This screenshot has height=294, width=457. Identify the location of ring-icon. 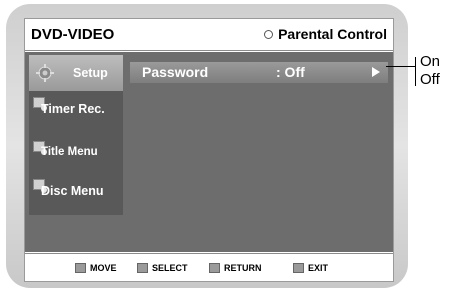
(269, 34).